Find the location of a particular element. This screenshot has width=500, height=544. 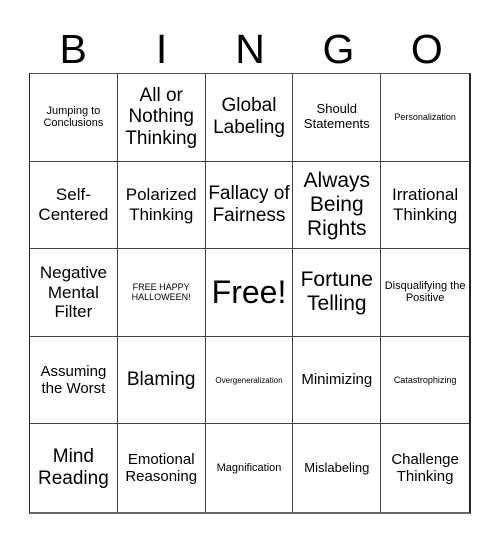

bingo-cell: Always Being Rights is located at coordinates (337, 205).